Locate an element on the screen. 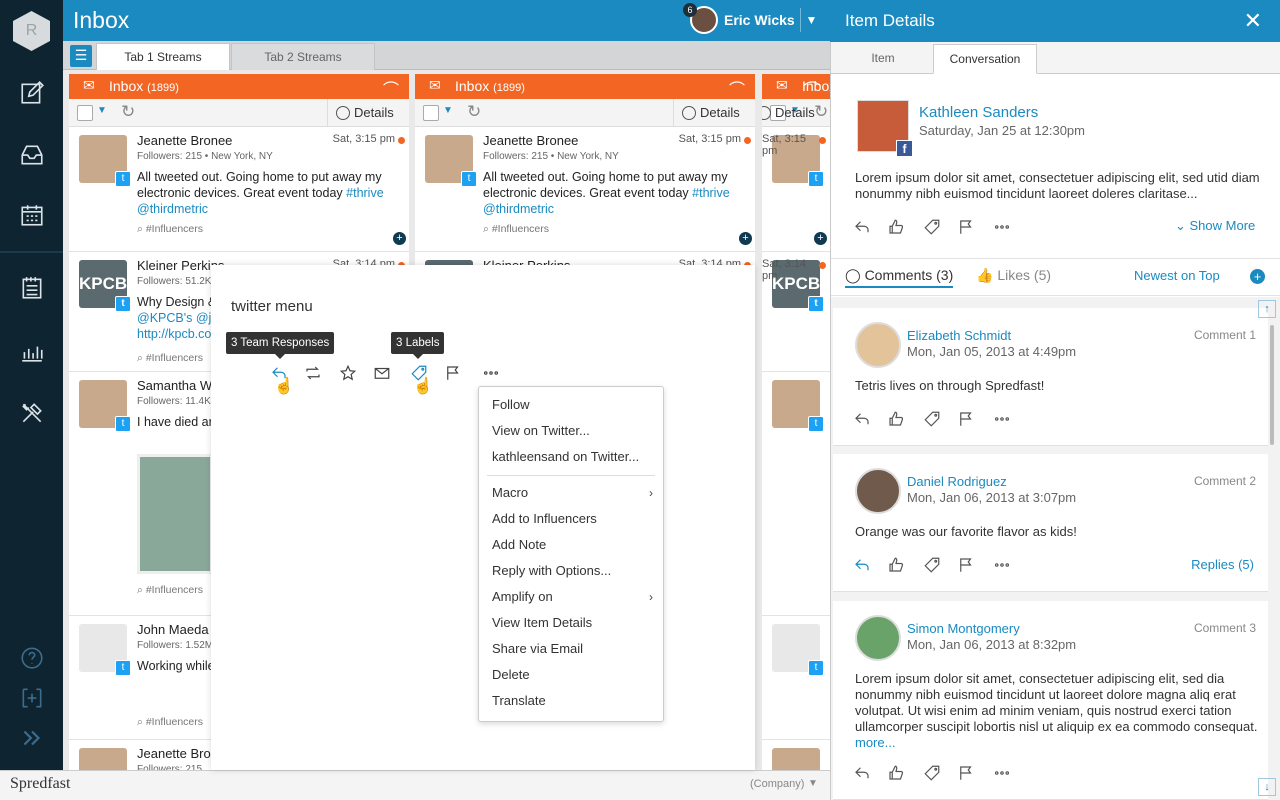  menu-item-translate: Translate is located at coordinates (519, 700).